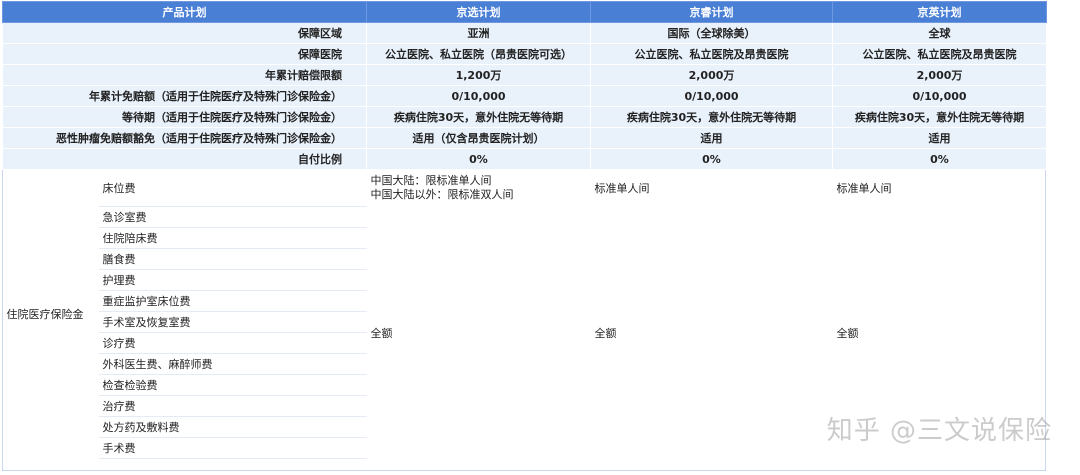  I want to click on bed-fee-jingxuan: 中国大陆：限标准单人间 中国大陆以外：限标准双人间, so click(479, 188).